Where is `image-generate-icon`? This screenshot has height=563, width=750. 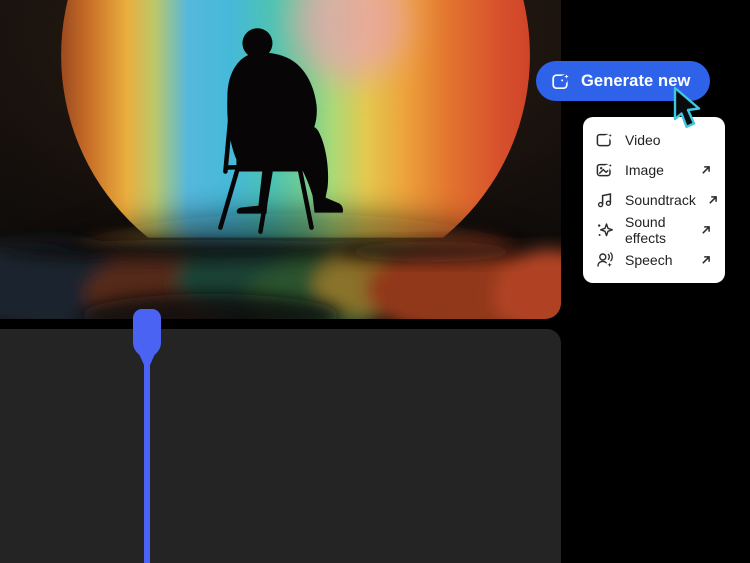
image-generate-icon is located at coordinates (605, 170).